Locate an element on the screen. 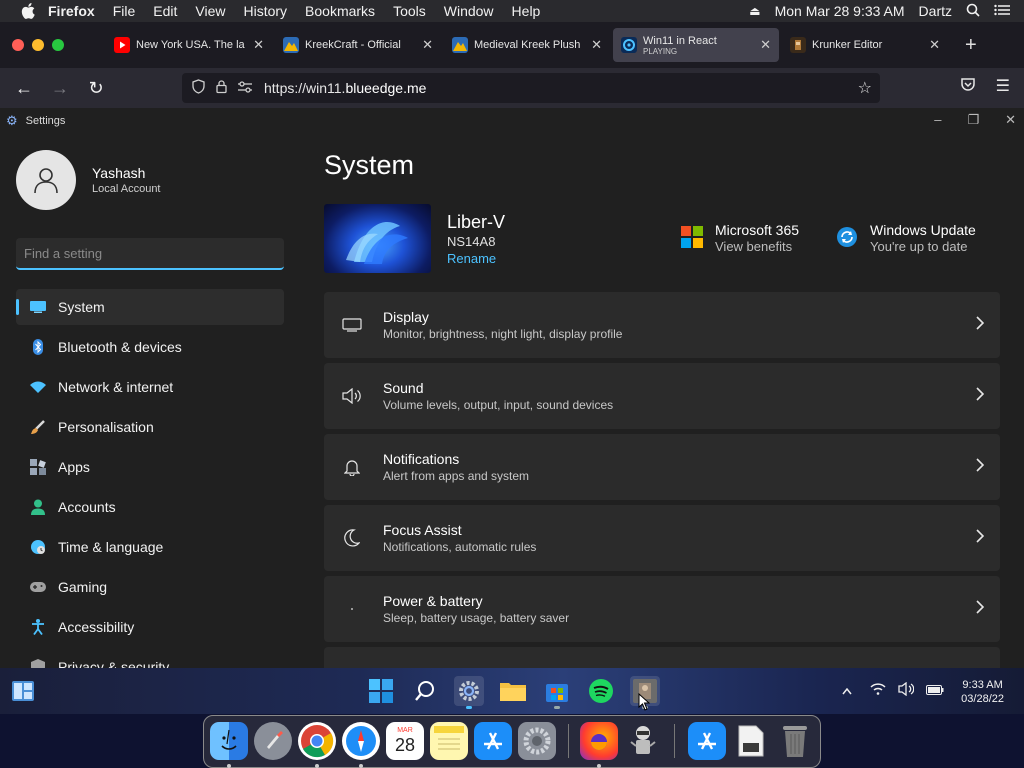 The height and width of the screenshot is (768, 1024). browser-tab-active: Win11 in React PLAYING ✕ is located at coordinates (696, 45).